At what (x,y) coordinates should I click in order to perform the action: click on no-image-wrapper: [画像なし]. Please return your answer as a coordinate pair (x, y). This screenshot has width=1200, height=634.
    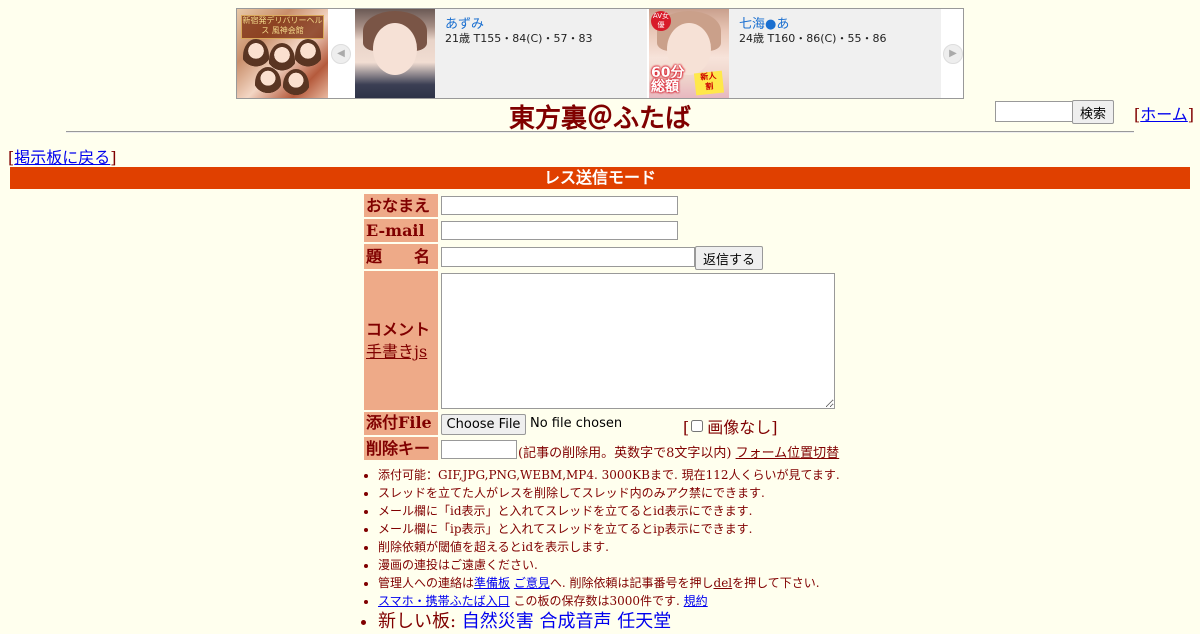
    Looking at the image, I should click on (730, 427).